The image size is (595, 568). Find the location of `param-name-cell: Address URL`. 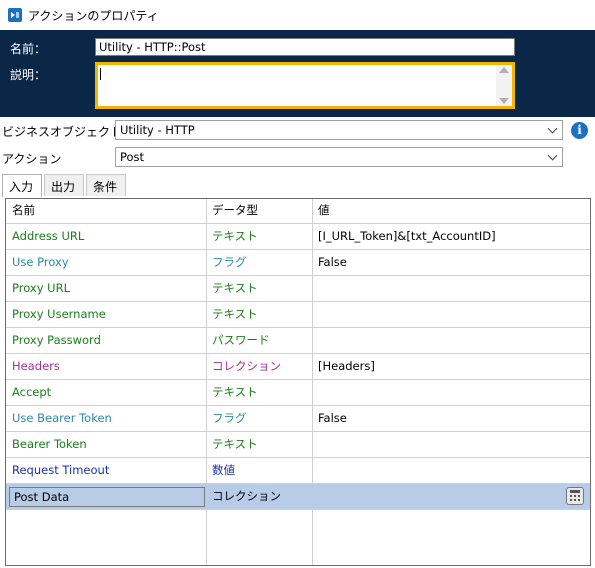

param-name-cell: Address URL is located at coordinates (106, 236).